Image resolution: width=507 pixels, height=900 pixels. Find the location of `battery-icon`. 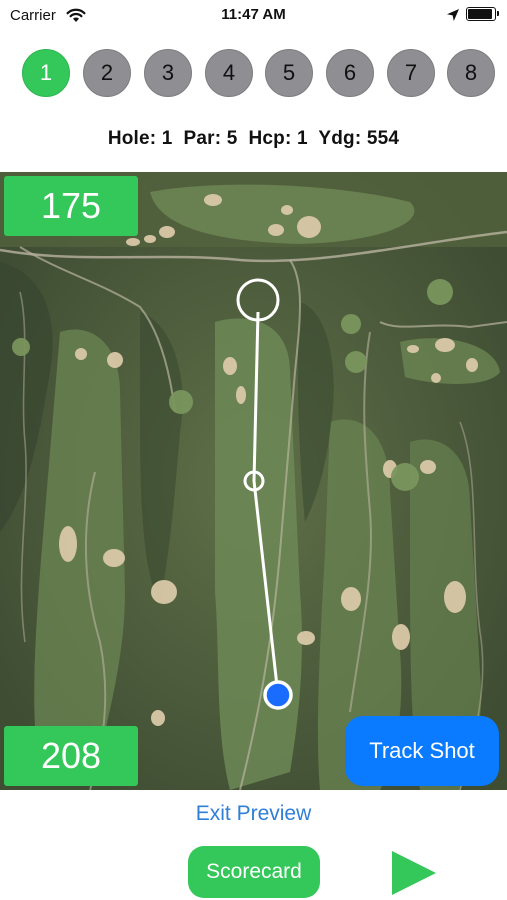

battery-icon is located at coordinates (482, 14).